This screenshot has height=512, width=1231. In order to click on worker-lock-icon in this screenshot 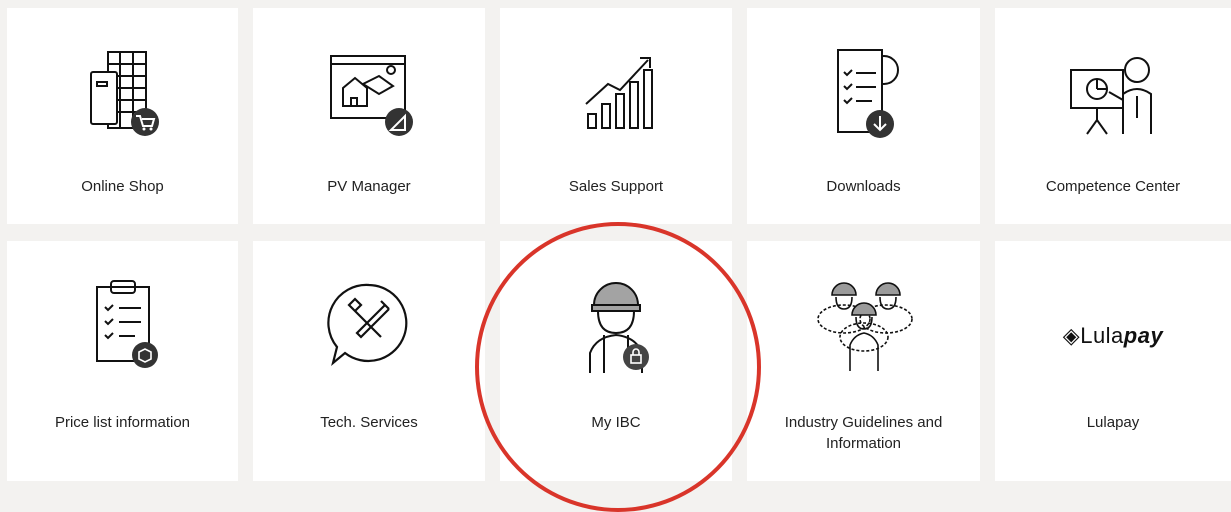, I will do `click(619, 327)`.